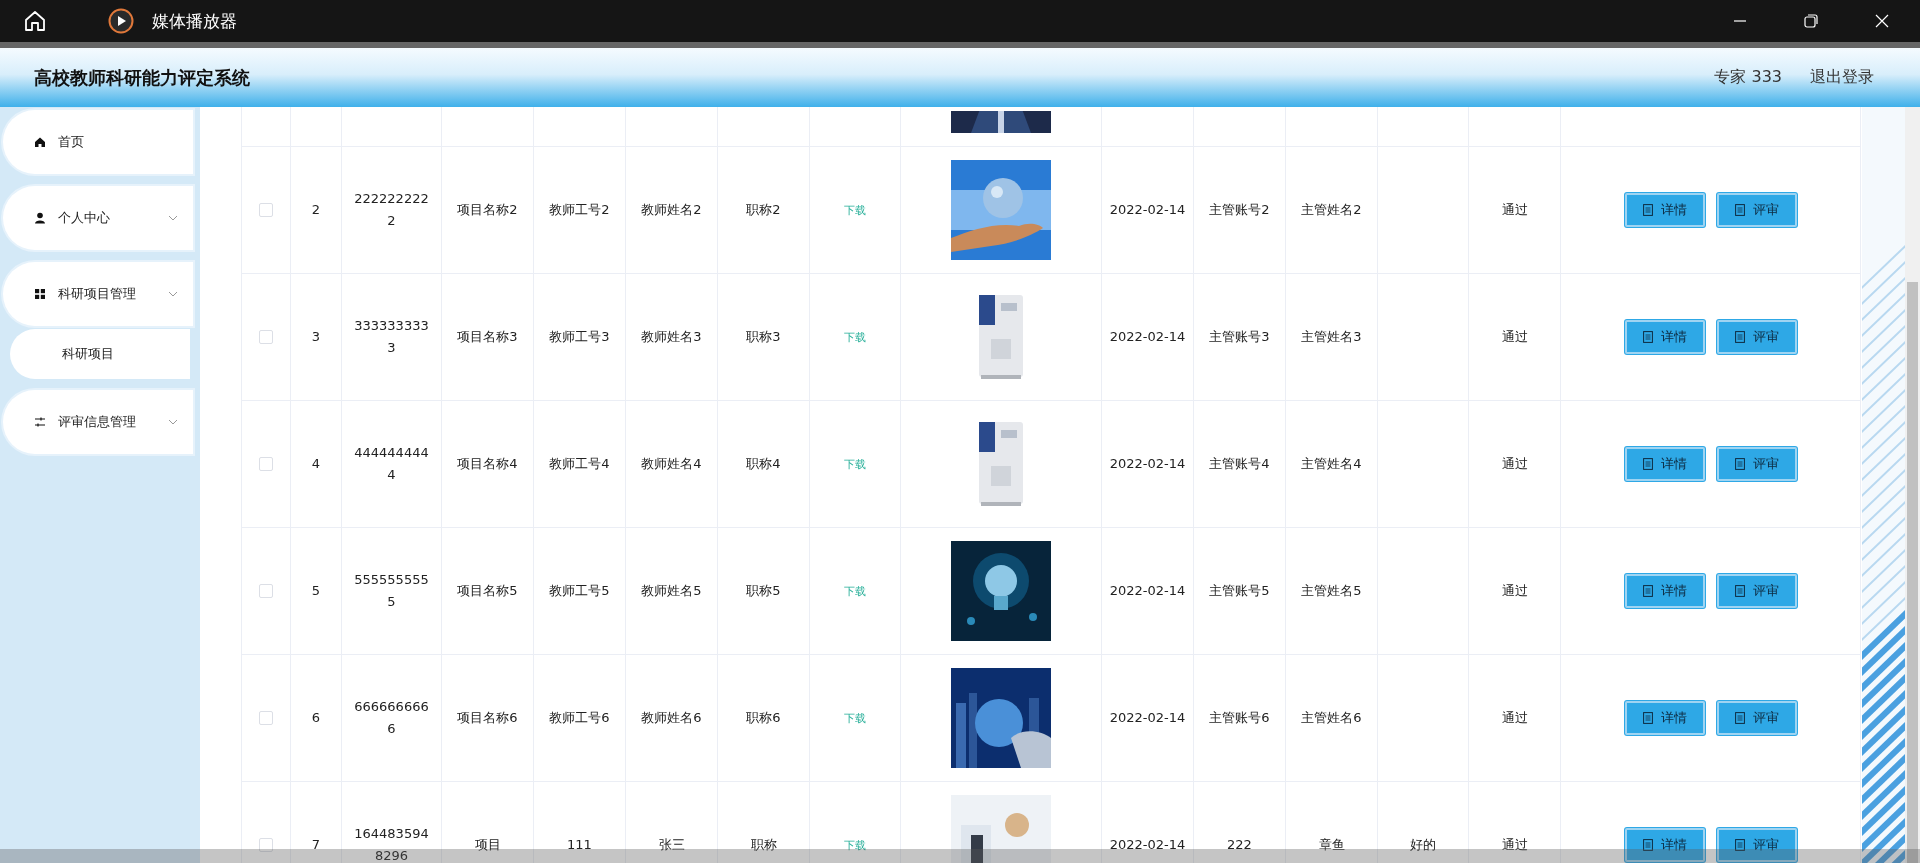 This screenshot has width=1920, height=863. What do you see at coordinates (1332, 210) in the screenshot?
I see `table-cell: 主管姓名2` at bounding box center [1332, 210].